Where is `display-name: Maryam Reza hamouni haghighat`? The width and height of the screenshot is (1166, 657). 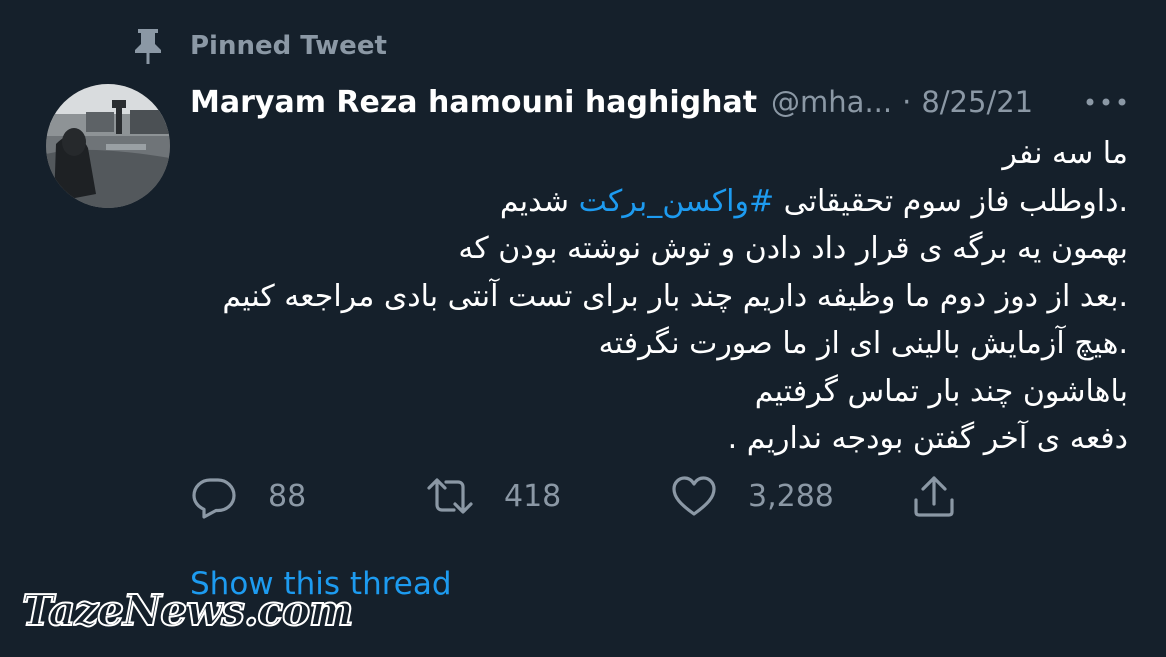 display-name: Maryam Reza hamouni haghighat is located at coordinates (473, 102).